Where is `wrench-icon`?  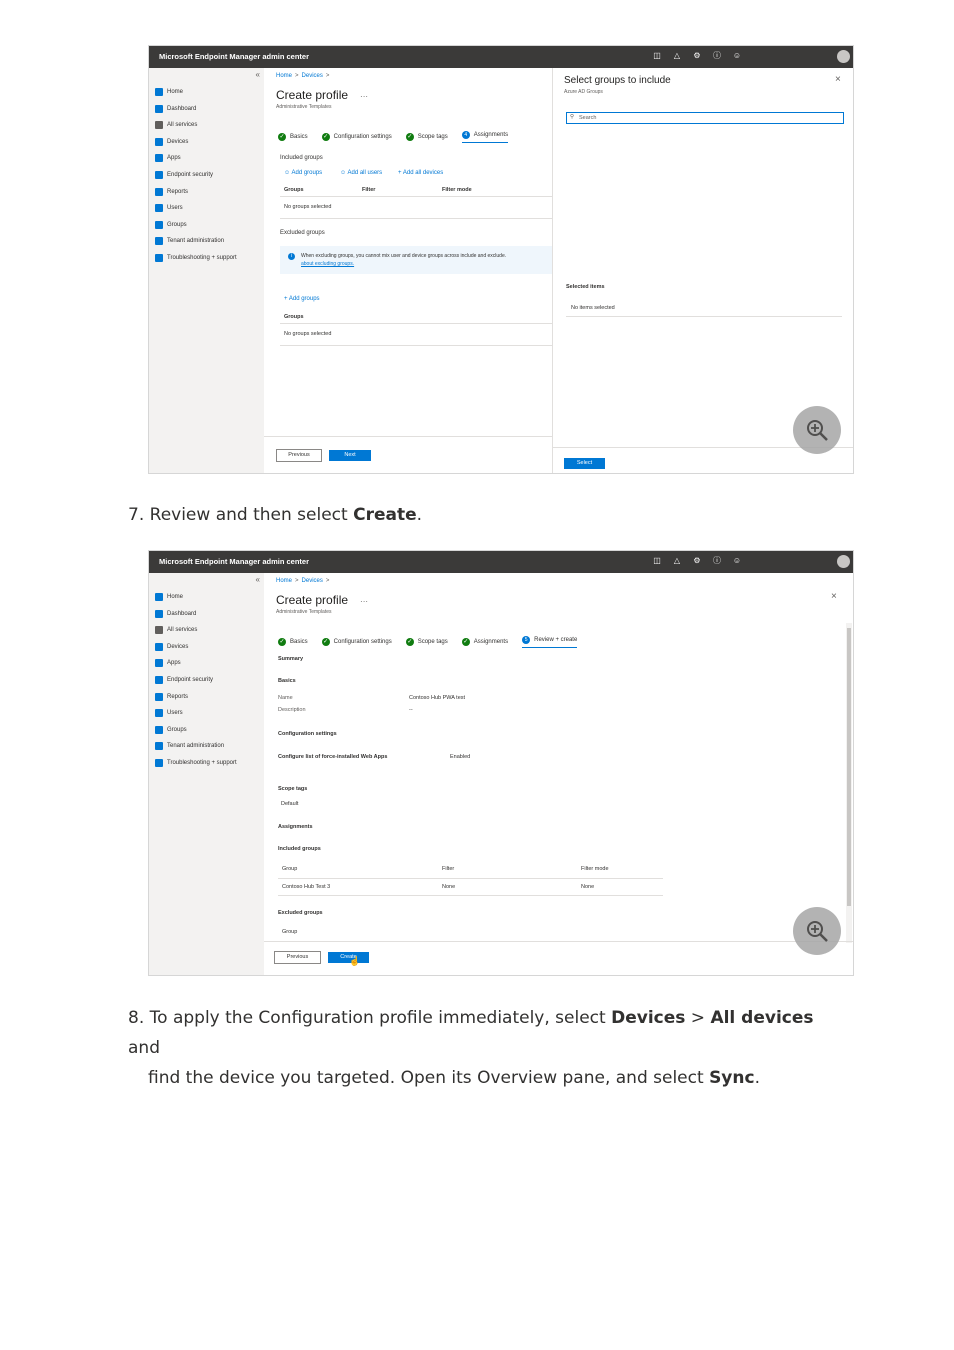 wrench-icon is located at coordinates (159, 258).